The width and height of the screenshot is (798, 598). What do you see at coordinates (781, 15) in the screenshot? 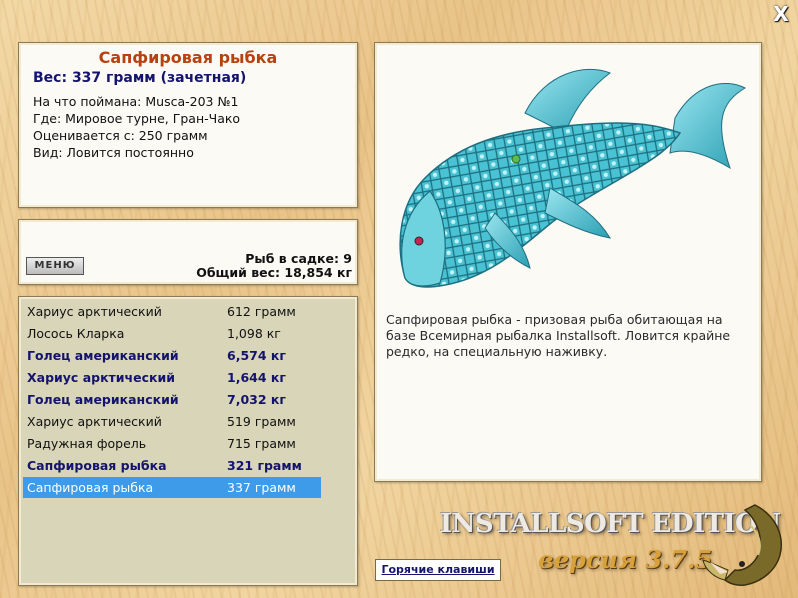
I see `close-button: X` at bounding box center [781, 15].